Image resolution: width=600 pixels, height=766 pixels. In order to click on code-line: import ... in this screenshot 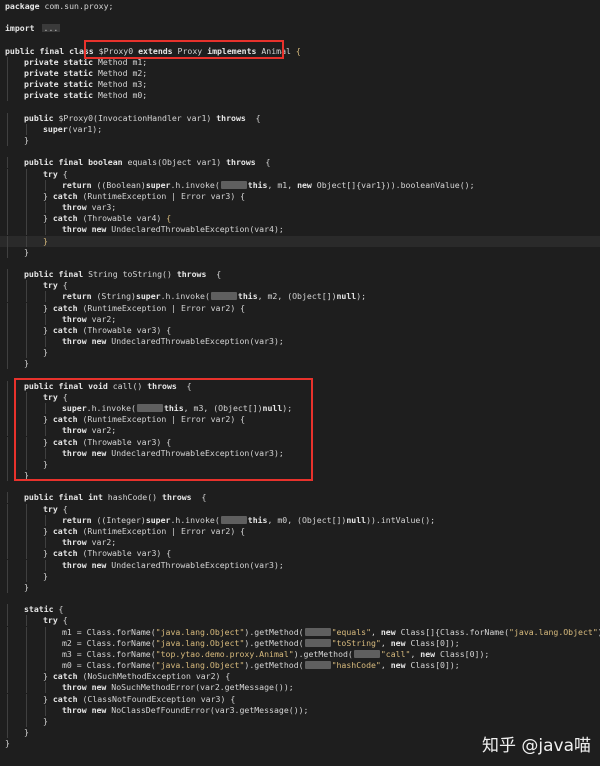, I will do `click(300, 28)`.